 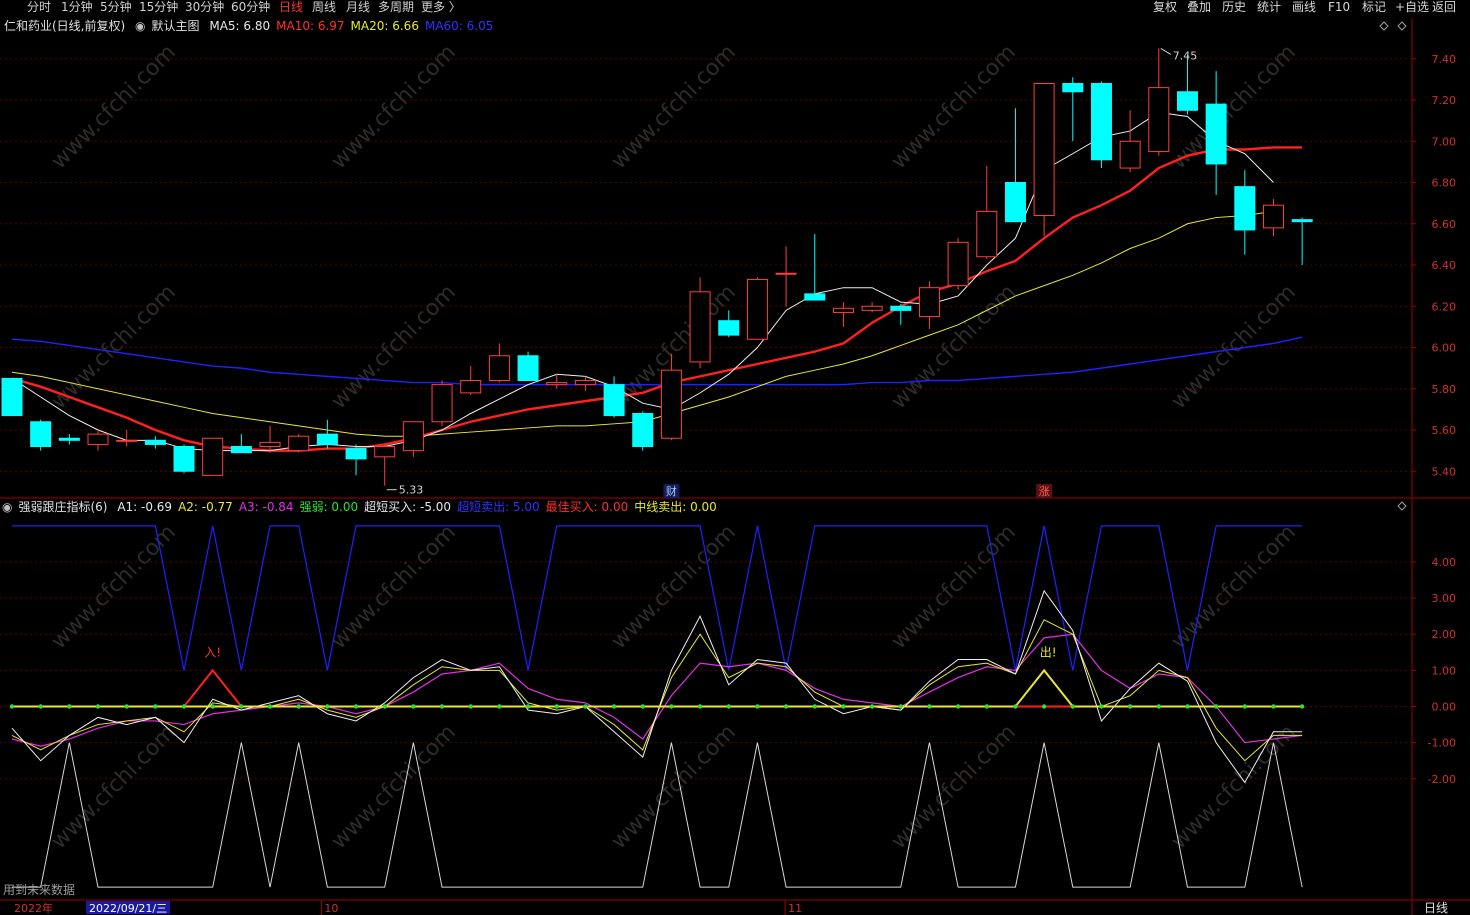 I want to click on mid-sell-line, so click(x=657, y=688).